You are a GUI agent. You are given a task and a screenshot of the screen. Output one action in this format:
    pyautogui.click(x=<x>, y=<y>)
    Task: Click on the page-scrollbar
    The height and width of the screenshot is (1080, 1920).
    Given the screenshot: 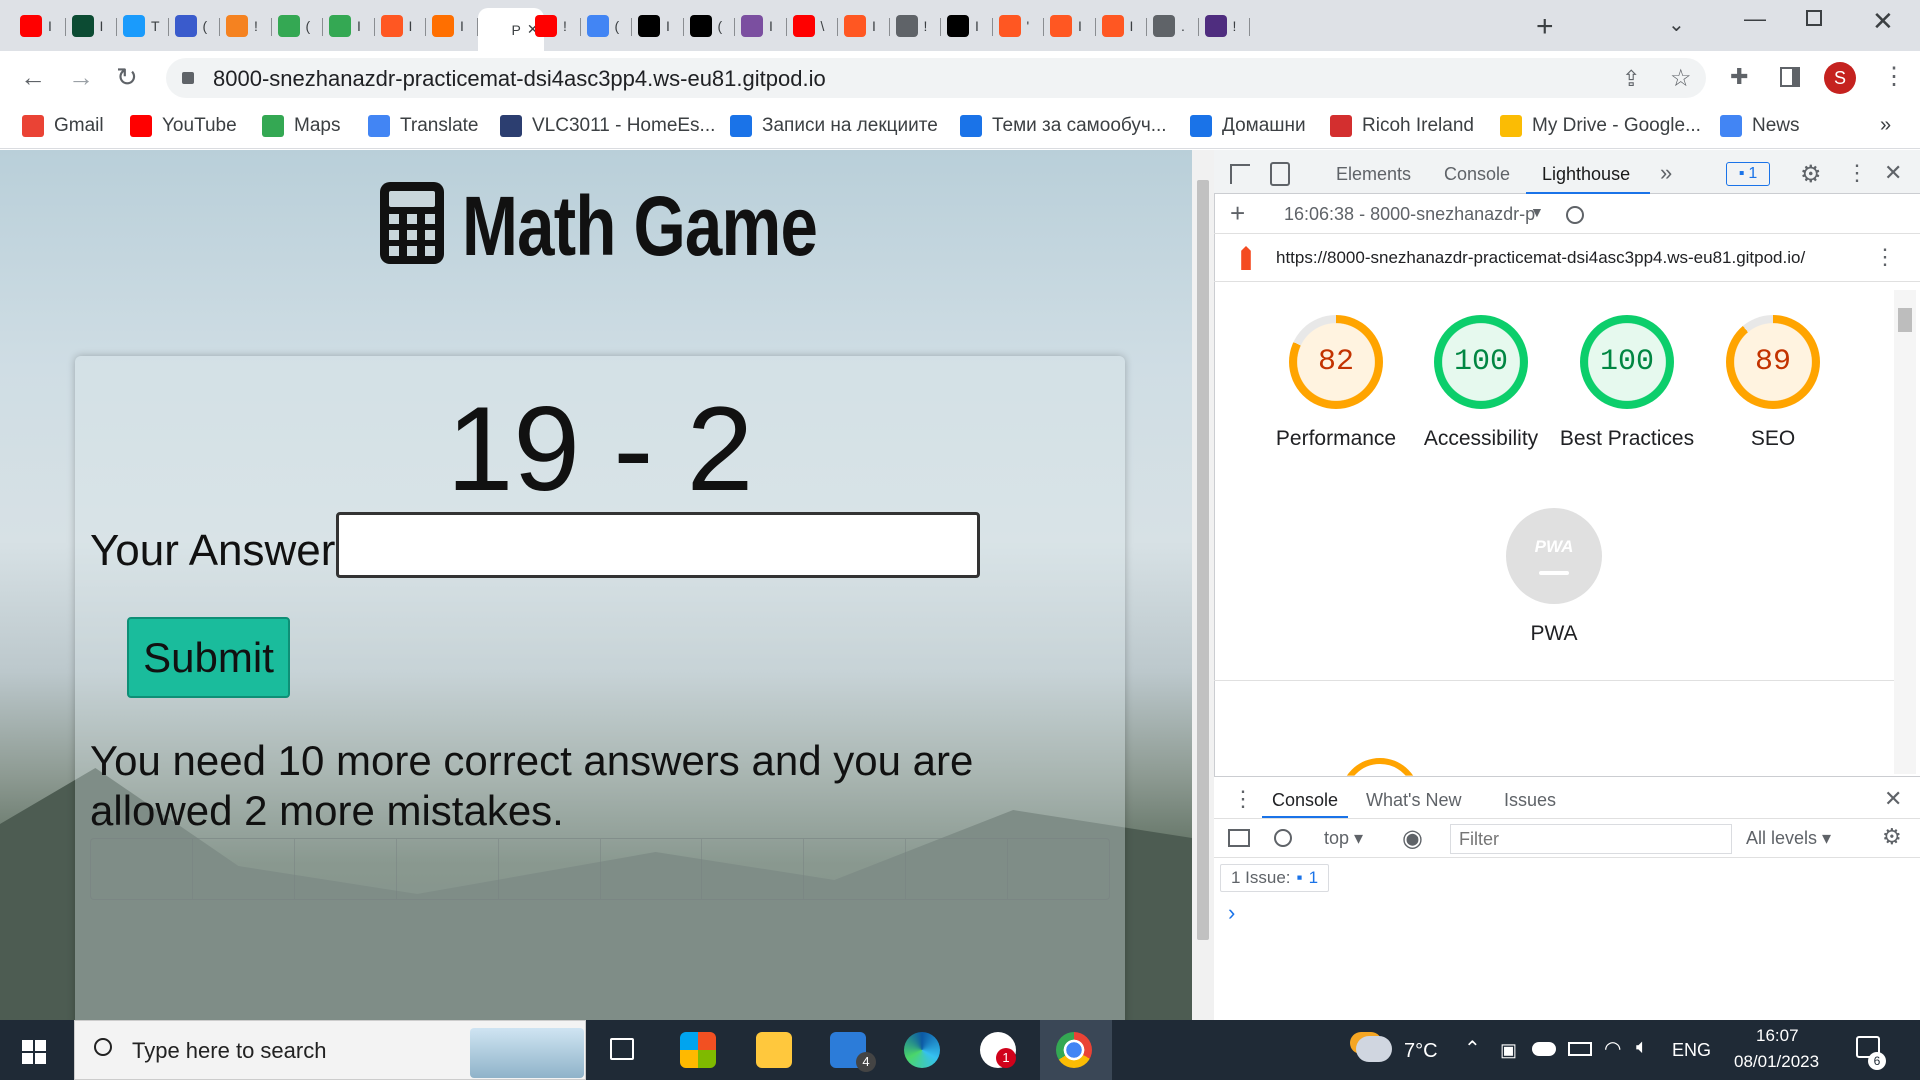 What is the action you would take?
    pyautogui.click(x=1203, y=585)
    